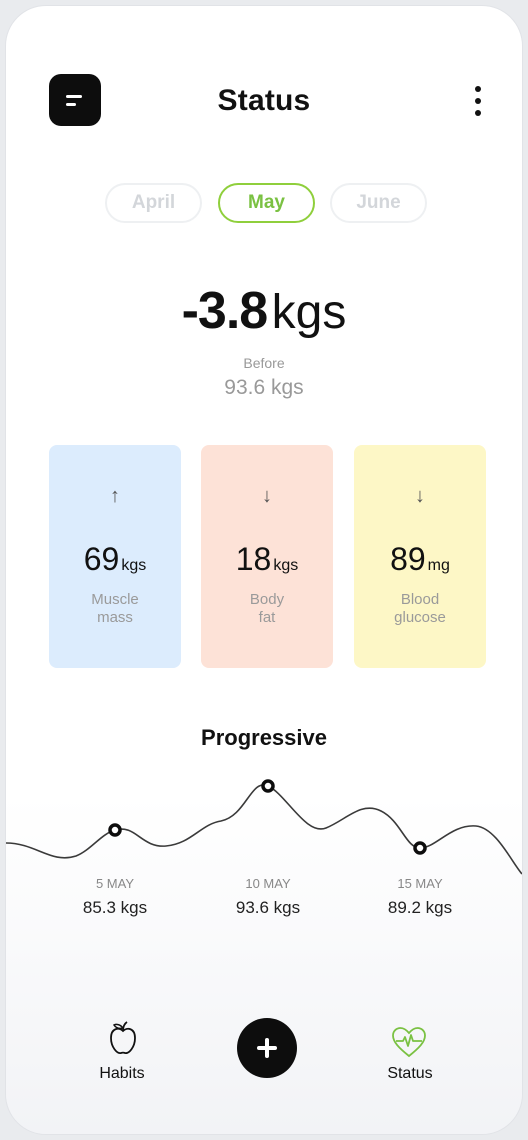 The width and height of the screenshot is (528, 1140). What do you see at coordinates (420, 907) in the screenshot?
I see `point-value: 89.2 kgs` at bounding box center [420, 907].